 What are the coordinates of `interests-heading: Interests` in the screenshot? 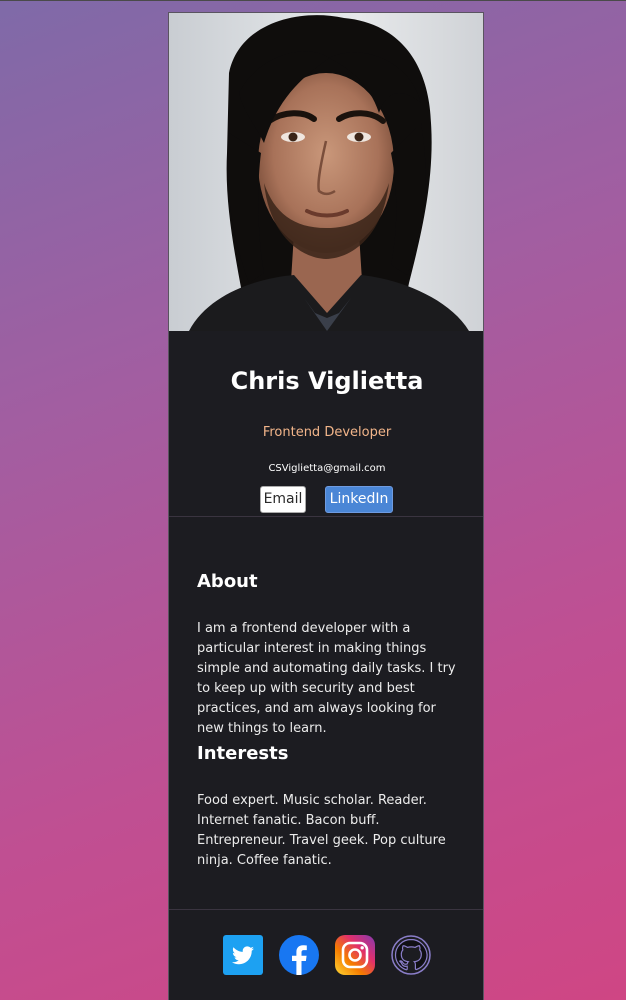 It's located at (243, 753).